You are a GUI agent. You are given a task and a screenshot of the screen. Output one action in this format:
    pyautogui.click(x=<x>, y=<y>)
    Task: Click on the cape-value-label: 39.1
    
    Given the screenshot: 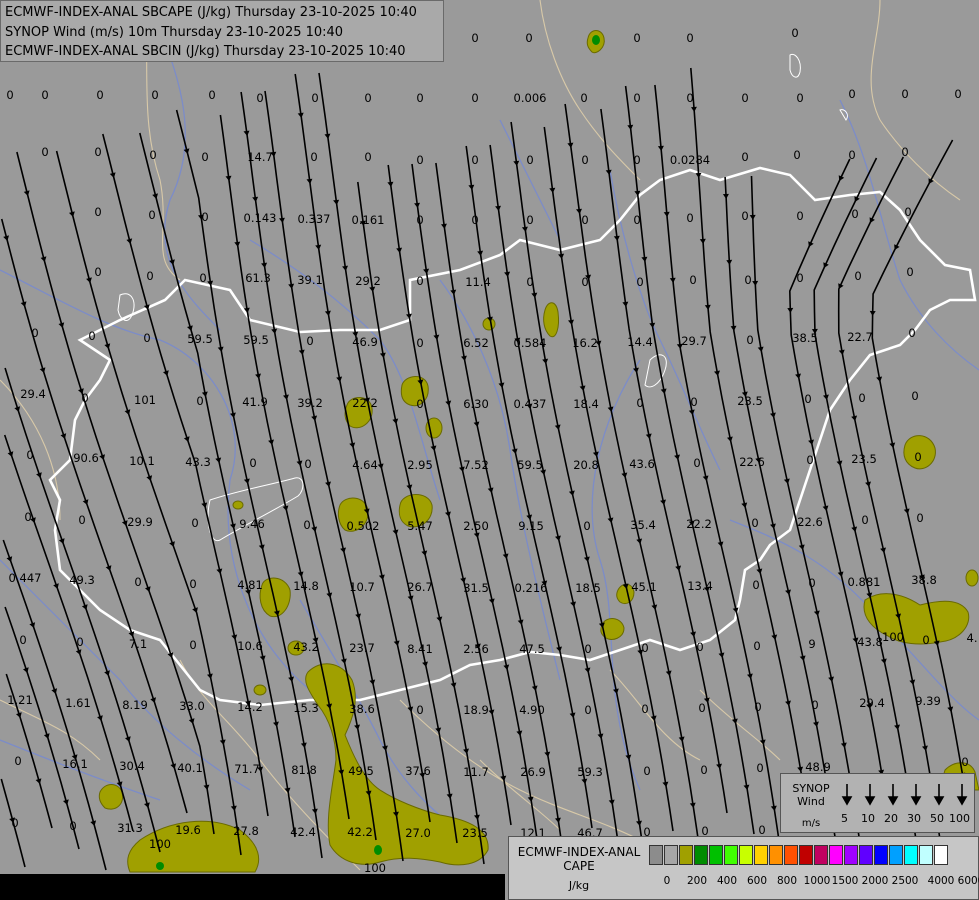 What is the action you would take?
    pyautogui.click(x=310, y=280)
    